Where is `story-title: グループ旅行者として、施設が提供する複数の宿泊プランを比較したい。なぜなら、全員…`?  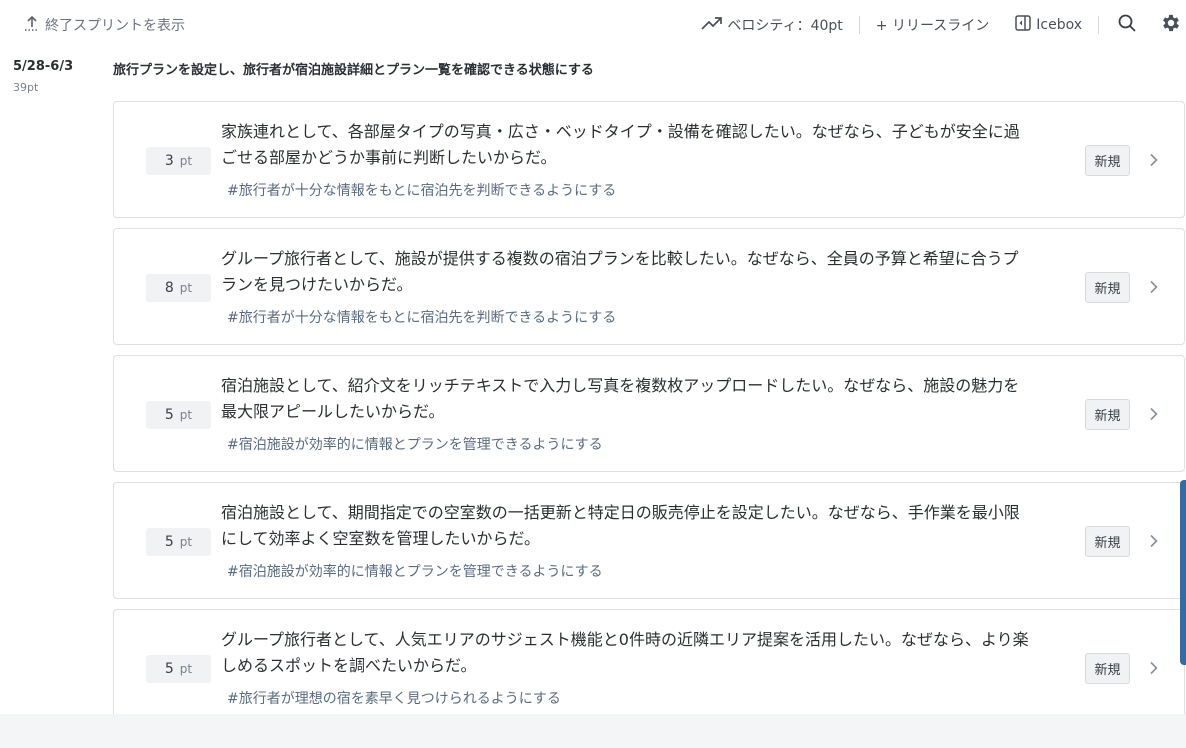 story-title: グループ旅行者として、施設が提供する複数の宿泊プランを比較したい。なぜなら、全員… is located at coordinates (620, 271).